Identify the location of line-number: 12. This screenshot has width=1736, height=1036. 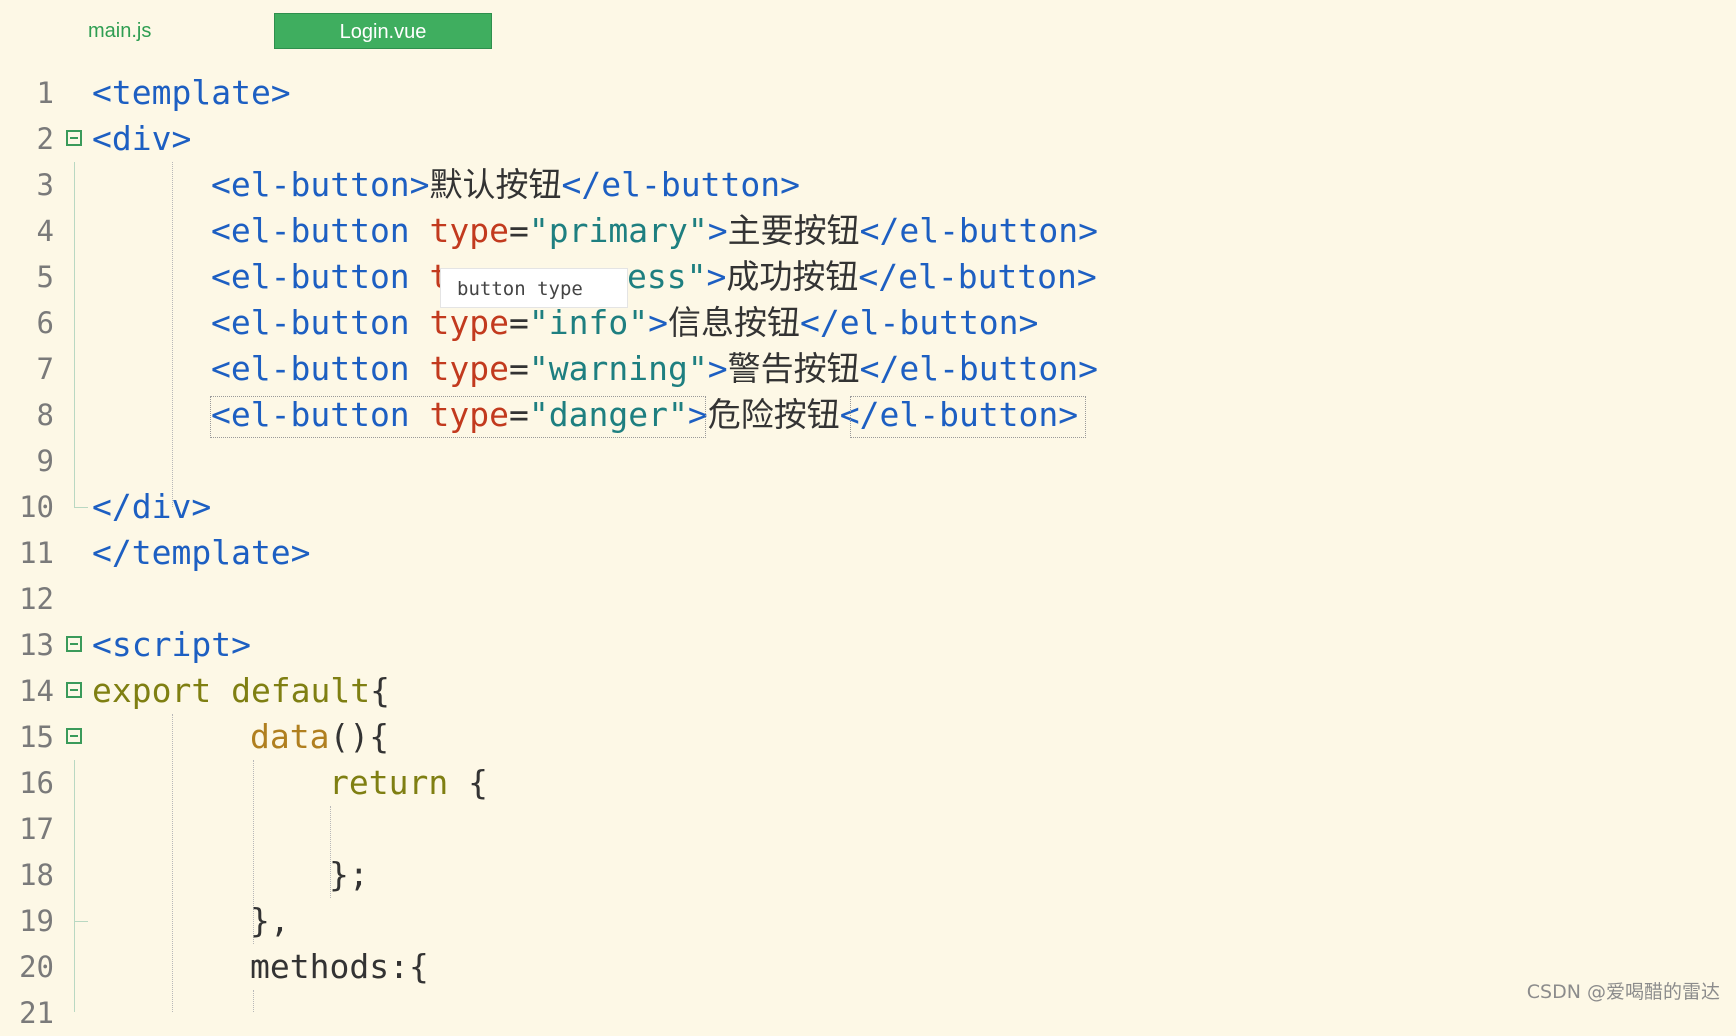
(36, 599).